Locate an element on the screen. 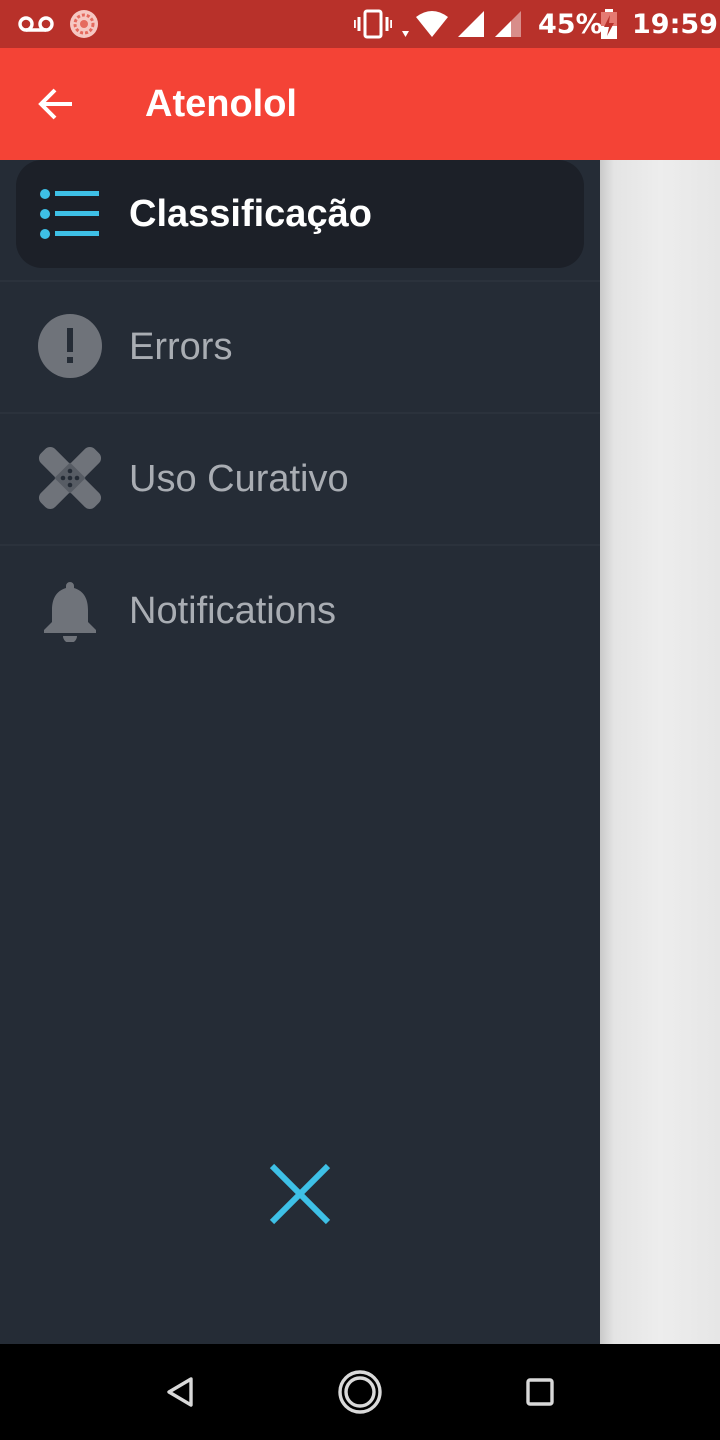  page-title: Atenolol is located at coordinates (221, 104).